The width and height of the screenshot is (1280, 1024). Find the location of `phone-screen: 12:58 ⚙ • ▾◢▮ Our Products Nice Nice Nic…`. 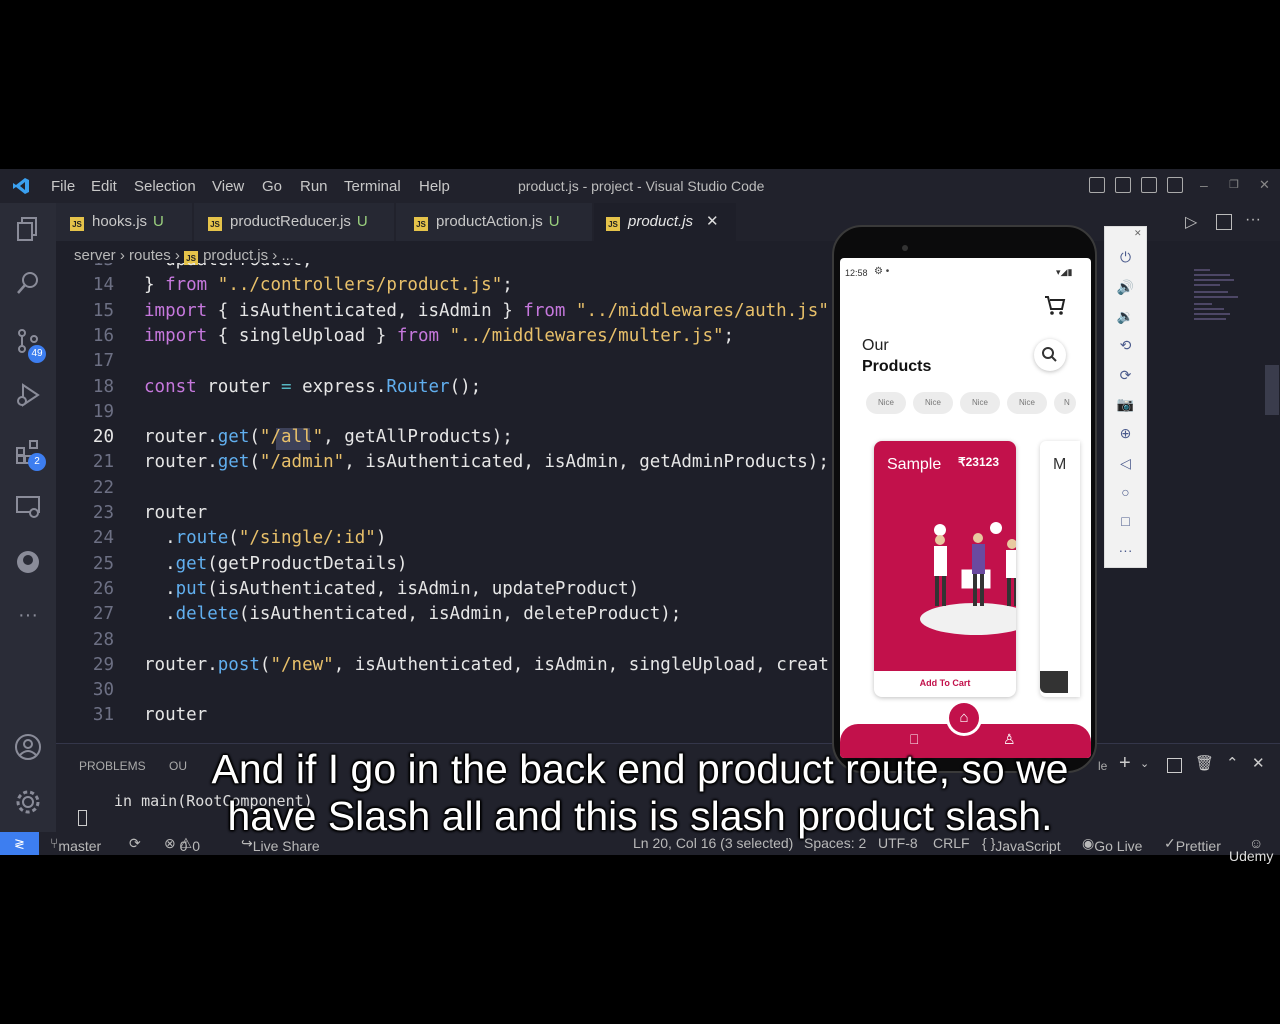

phone-screen: 12:58 ⚙ • ▾◢▮ Our Products Nice Nice Nic… is located at coordinates (965, 508).